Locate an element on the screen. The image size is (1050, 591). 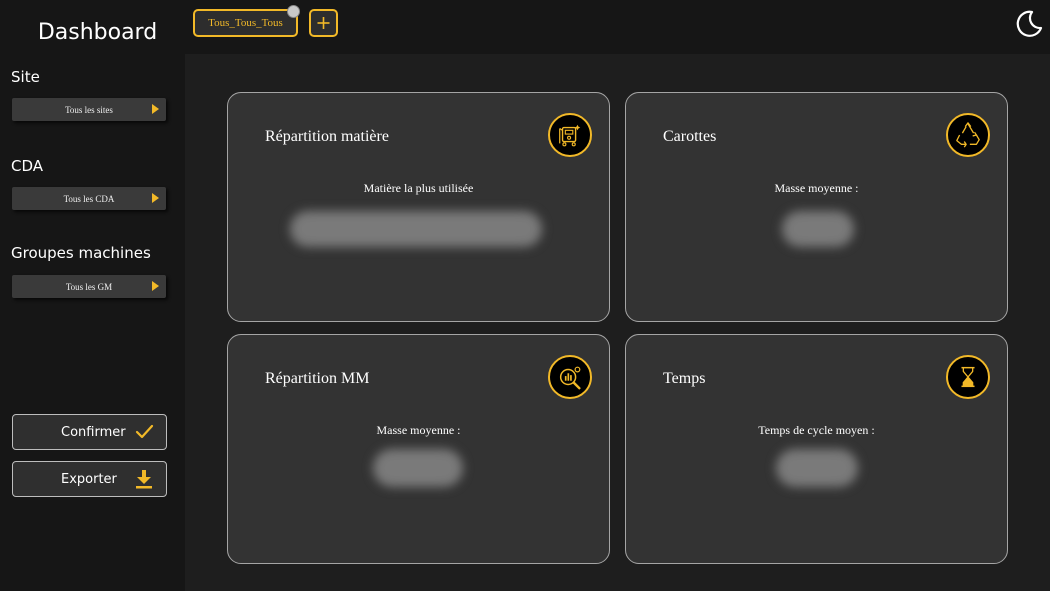
hourglass-icon is located at coordinates (968, 377).